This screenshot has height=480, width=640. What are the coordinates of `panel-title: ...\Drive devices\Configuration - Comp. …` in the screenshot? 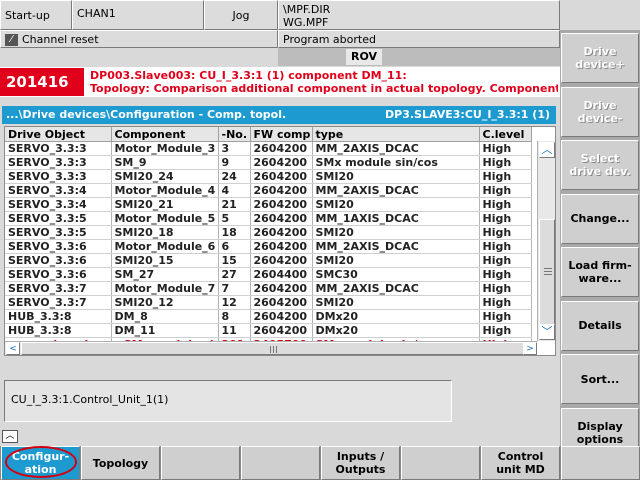 It's located at (146, 114).